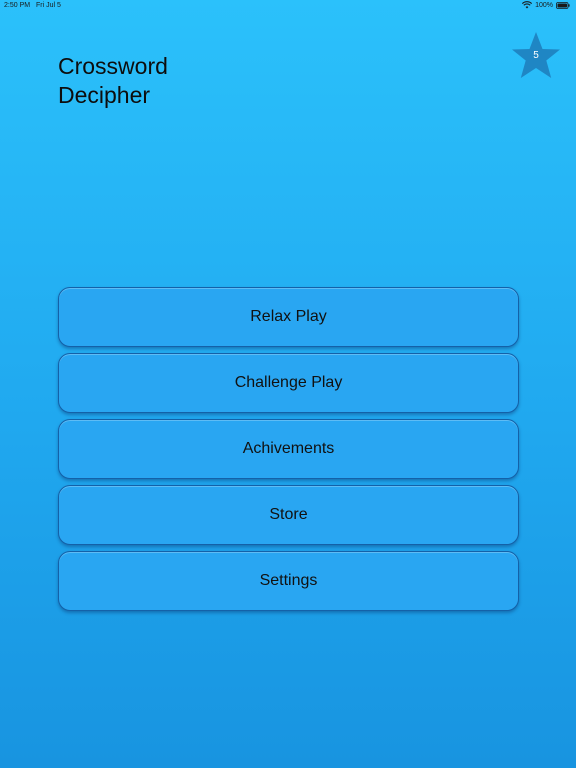 Image resolution: width=576 pixels, height=768 pixels. I want to click on store-button: Store, so click(288, 515).